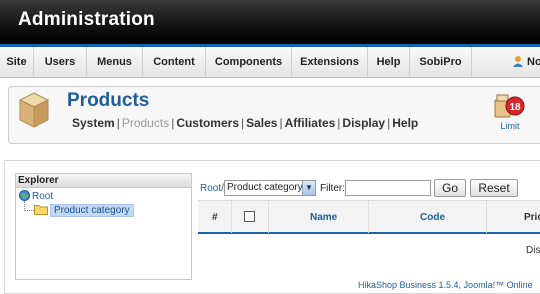  Describe the element at coordinates (270, 22) in the screenshot. I see `admin-header: Administration` at that location.